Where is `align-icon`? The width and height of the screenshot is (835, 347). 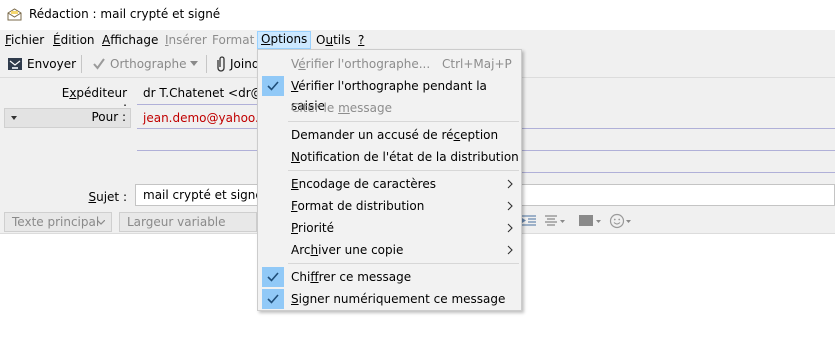
align-icon is located at coordinates (556, 221).